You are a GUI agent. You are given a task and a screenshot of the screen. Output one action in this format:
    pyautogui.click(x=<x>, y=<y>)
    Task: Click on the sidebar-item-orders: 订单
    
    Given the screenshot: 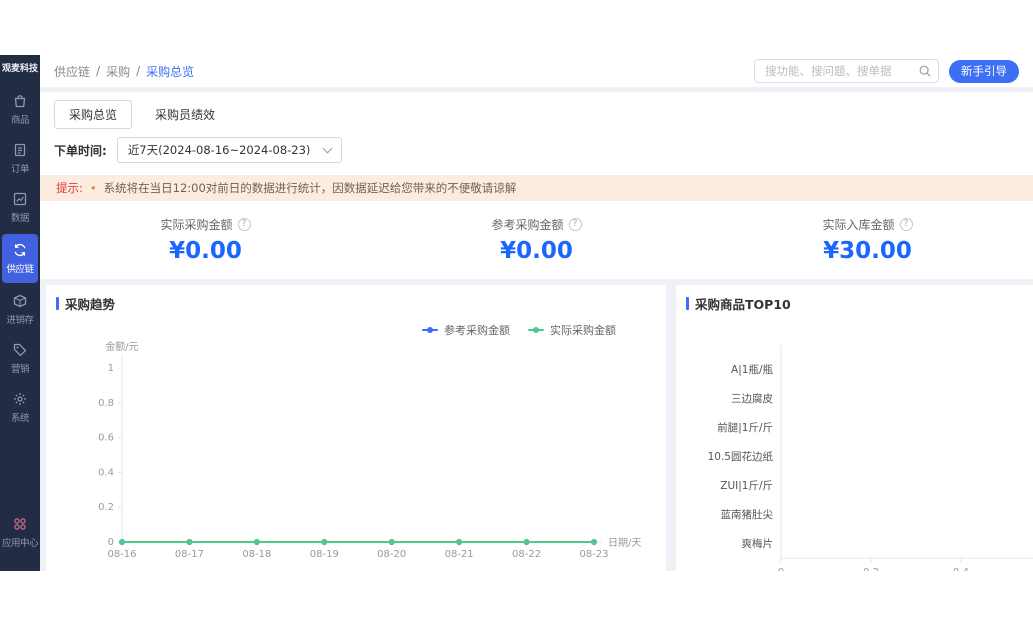 What is the action you would take?
    pyautogui.click(x=20, y=158)
    